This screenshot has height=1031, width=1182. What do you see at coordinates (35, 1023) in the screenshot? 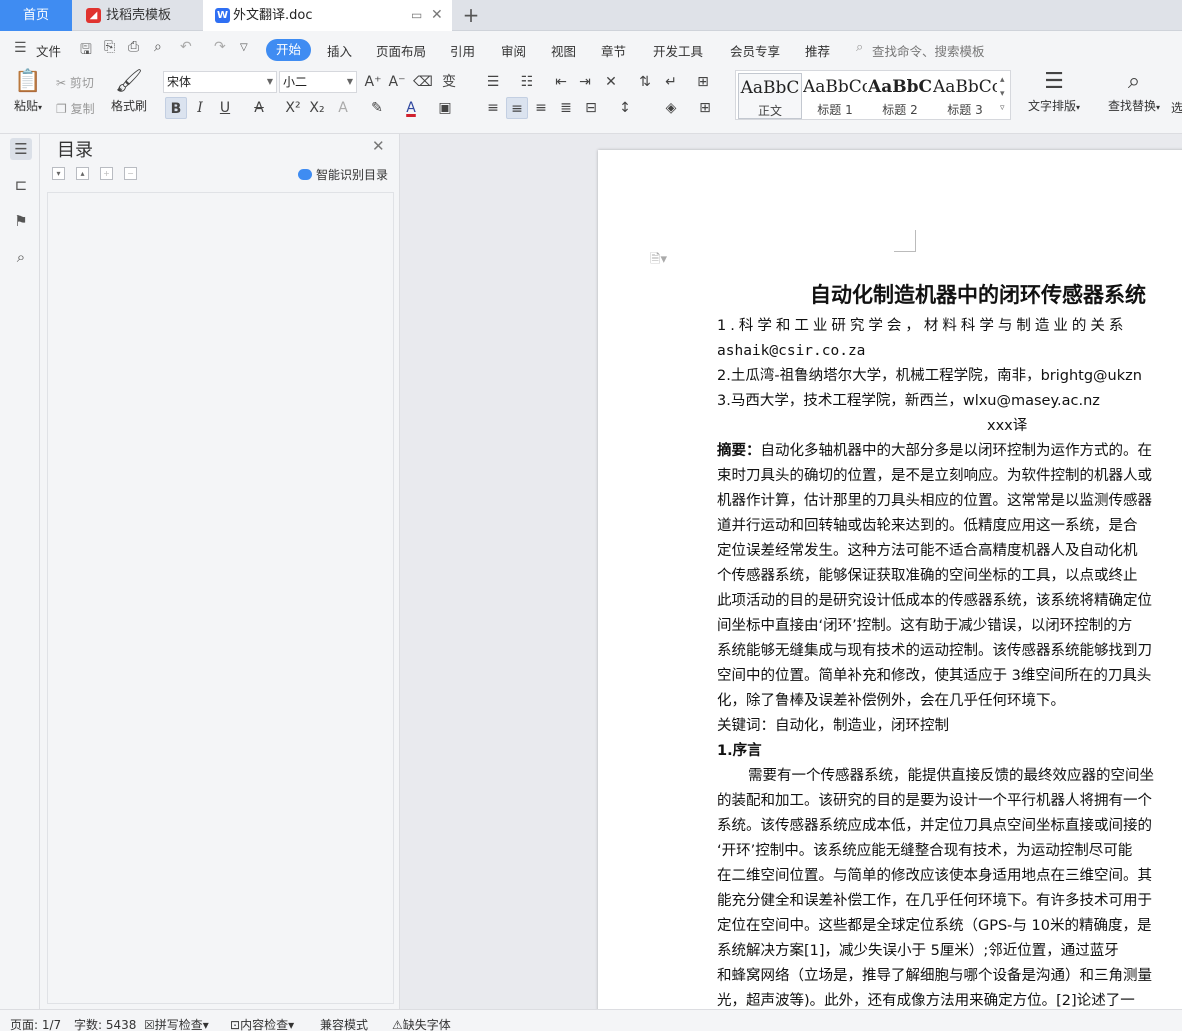
I see `page-indicator: 页面: 1/7` at bounding box center [35, 1023].